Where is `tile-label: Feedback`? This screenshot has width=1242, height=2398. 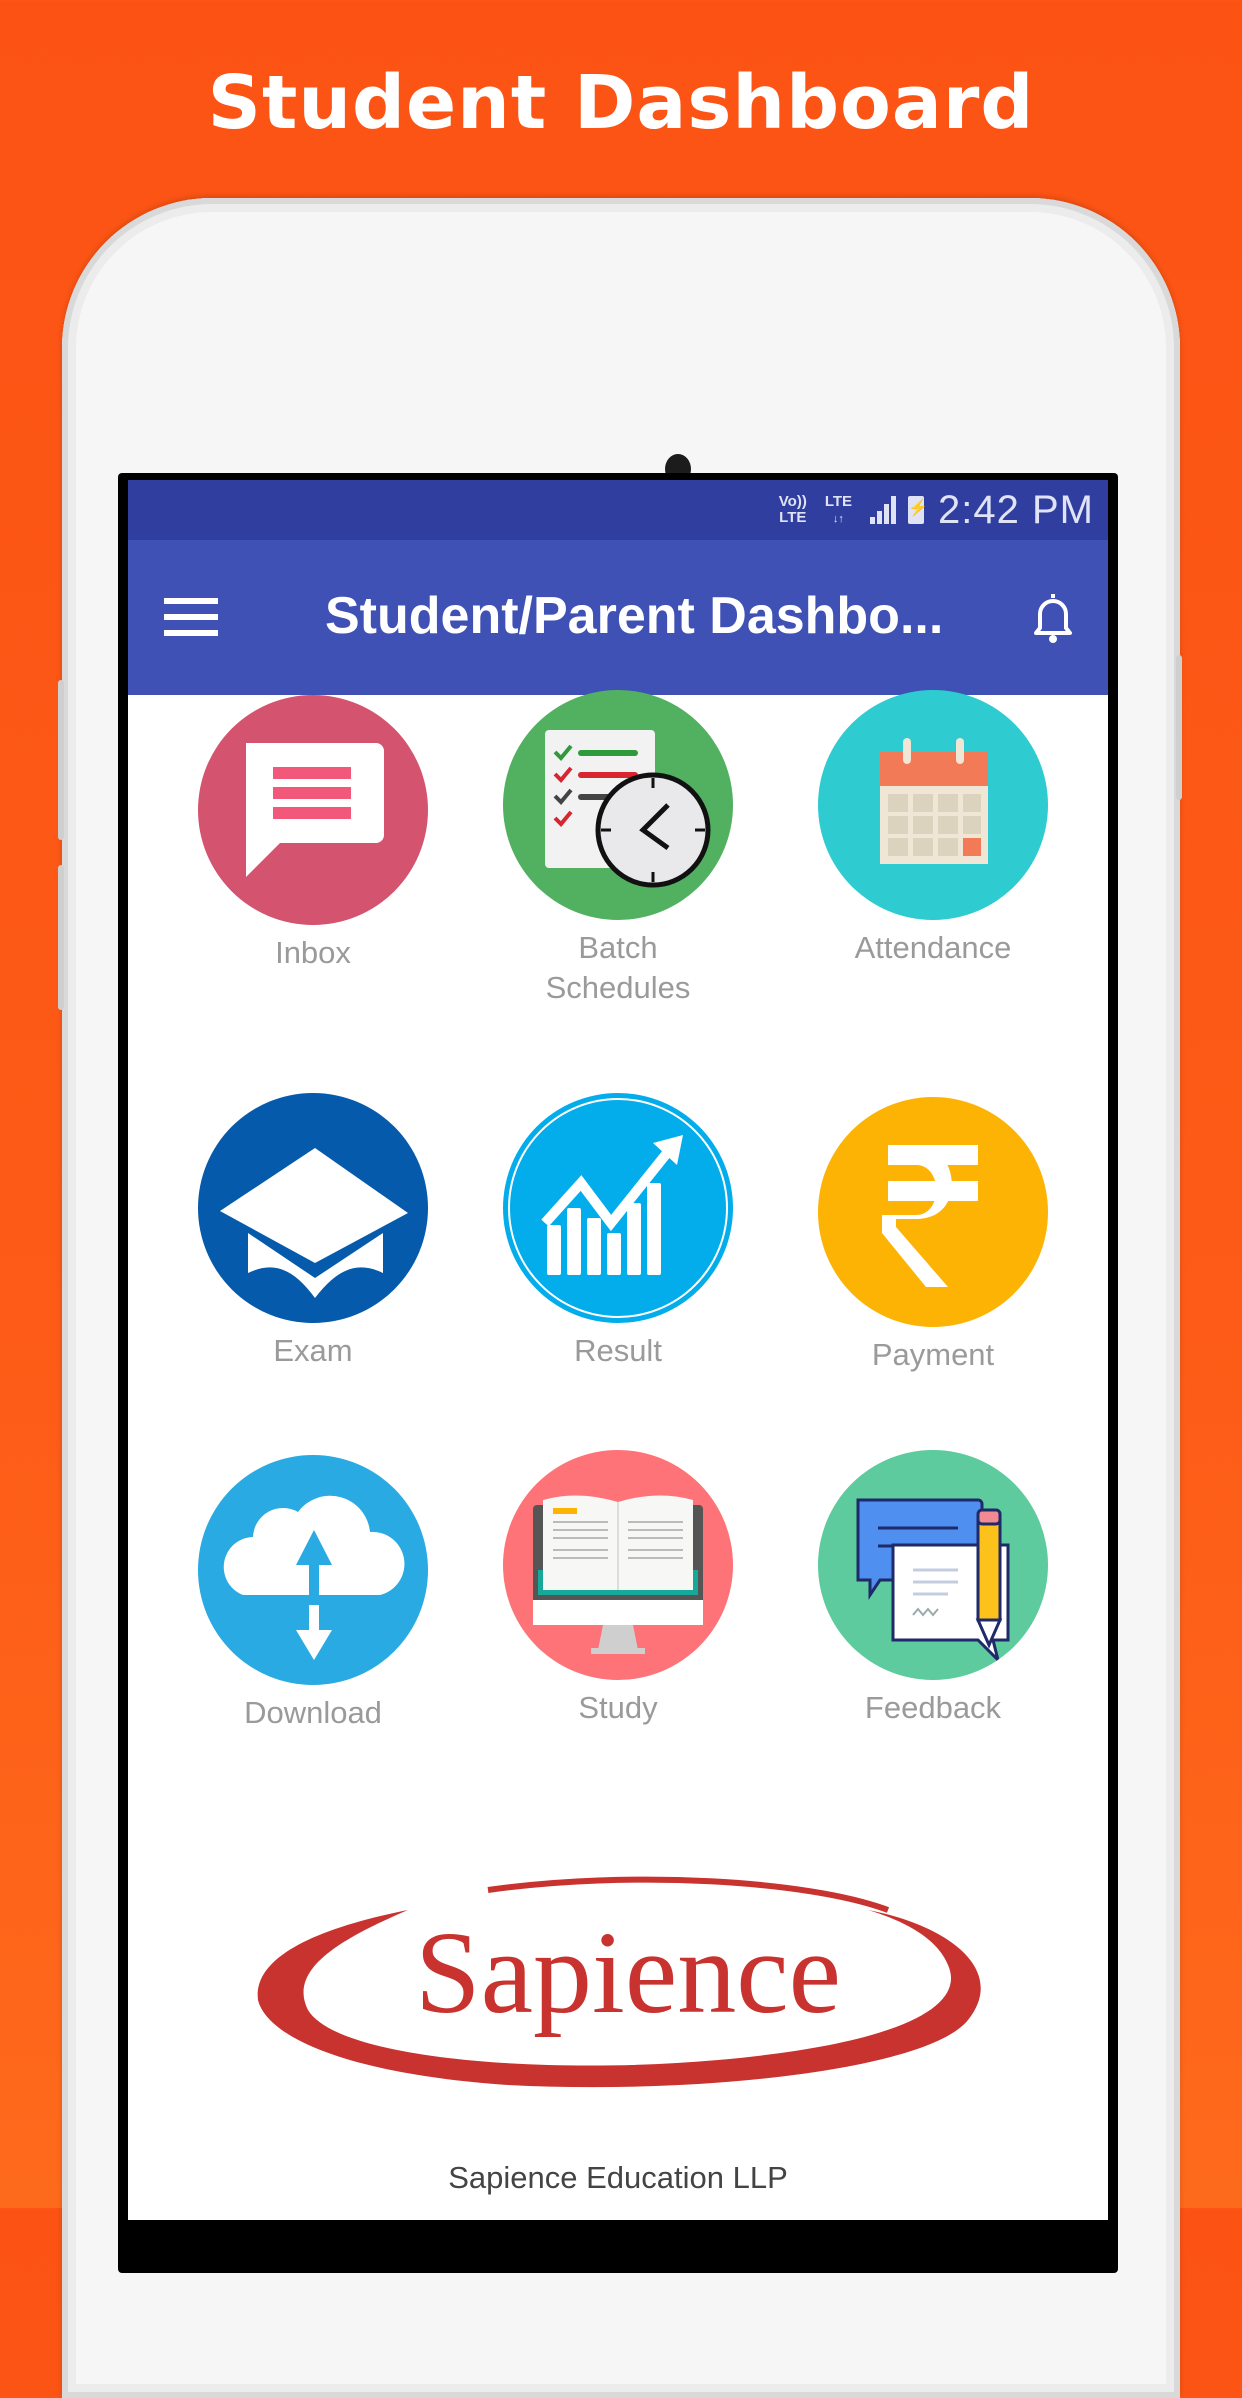 tile-label: Feedback is located at coordinates (933, 1707).